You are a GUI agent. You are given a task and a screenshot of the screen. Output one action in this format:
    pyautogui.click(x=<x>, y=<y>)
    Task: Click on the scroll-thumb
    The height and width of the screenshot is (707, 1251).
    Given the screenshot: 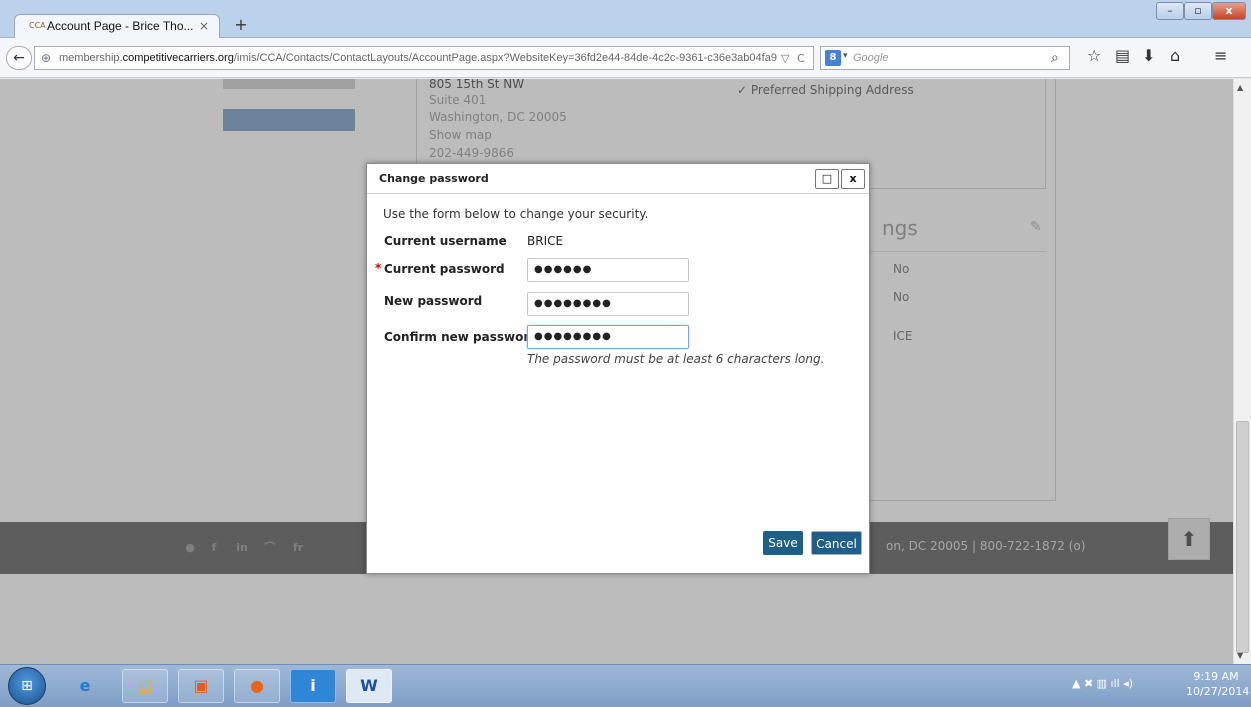 What is the action you would take?
    pyautogui.click(x=1242, y=537)
    